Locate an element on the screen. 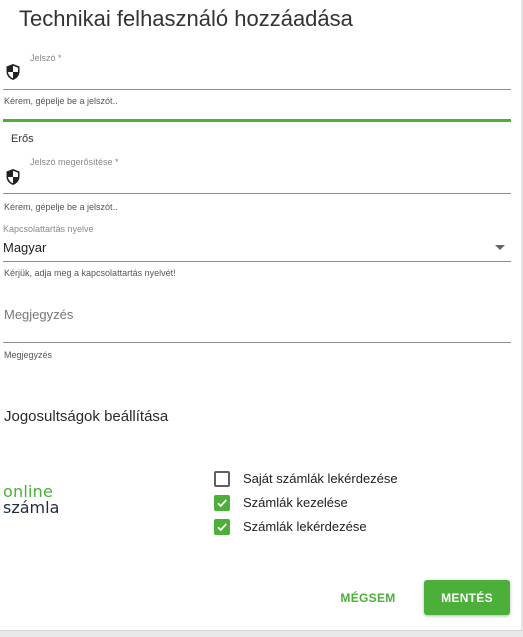 The width and height of the screenshot is (523, 637). logo-line-2: számla is located at coordinates (31, 507).